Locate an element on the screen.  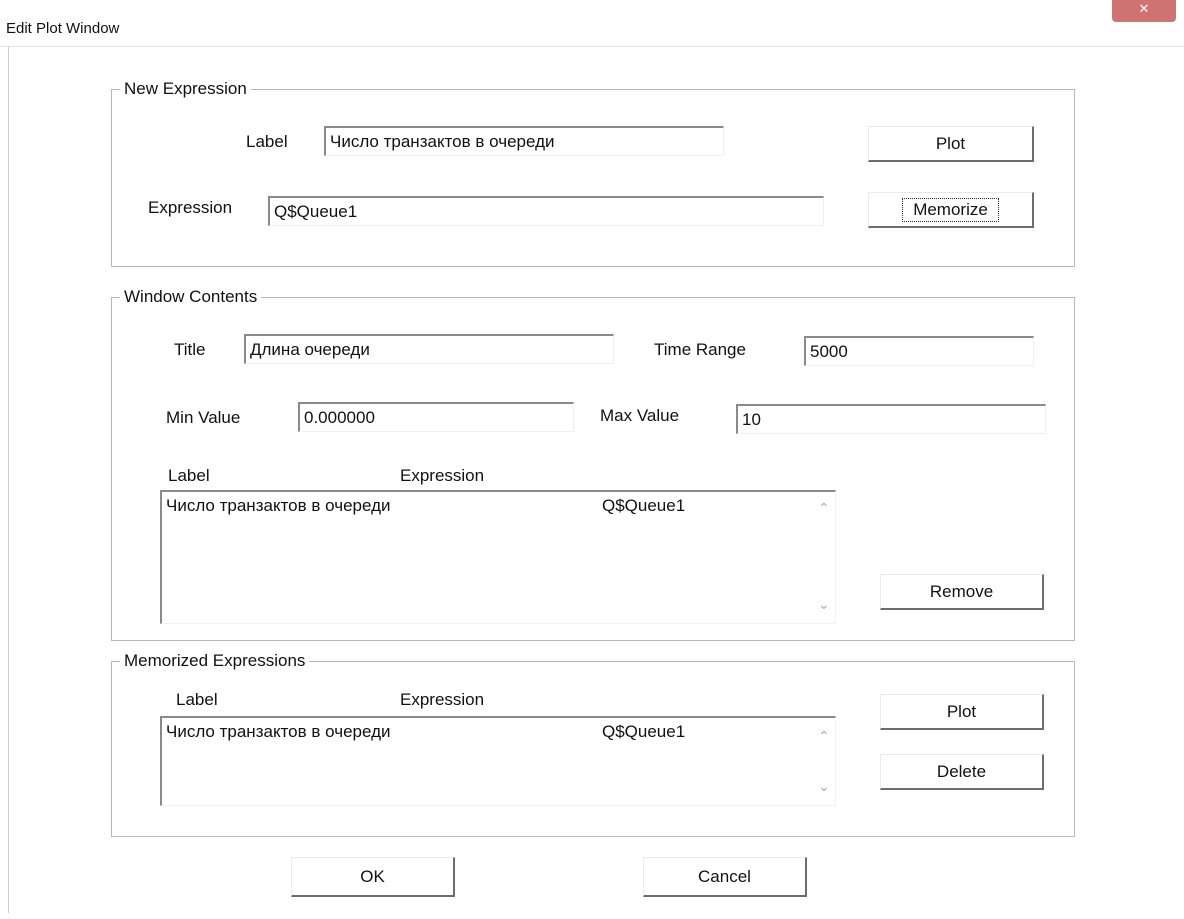
list-header-label: Label is located at coordinates (189, 475).